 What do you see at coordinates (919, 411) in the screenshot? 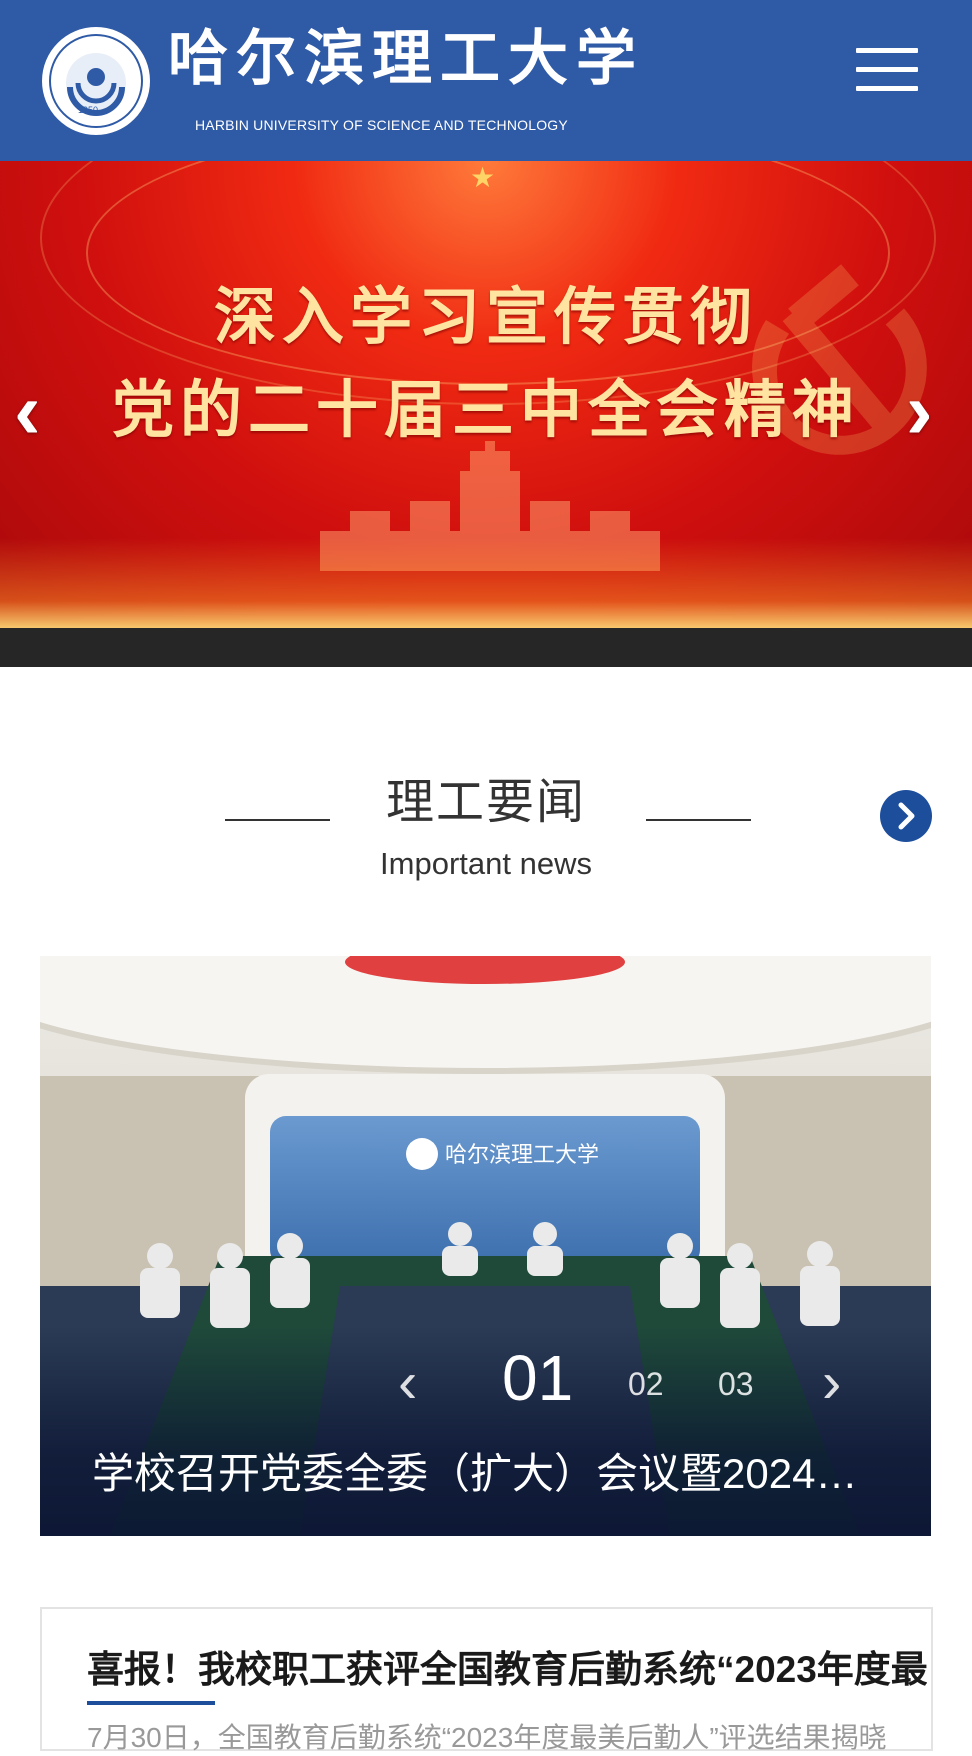
I see `banner-next-button: ›` at bounding box center [919, 411].